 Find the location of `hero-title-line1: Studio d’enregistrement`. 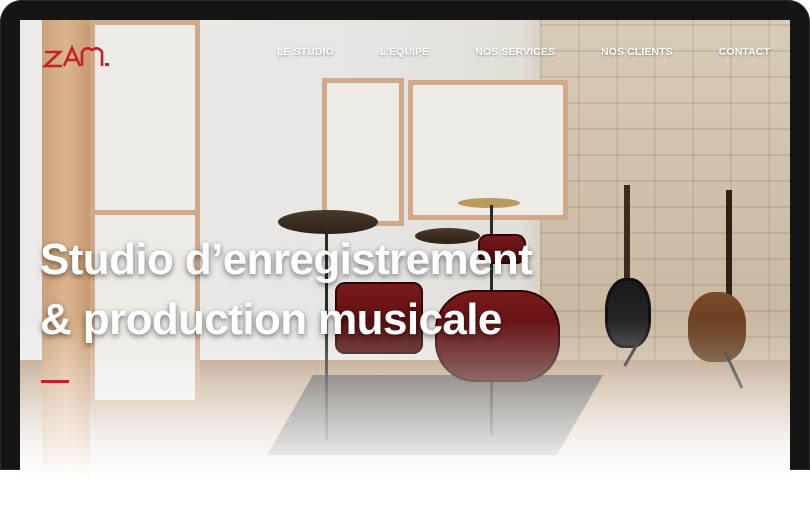

hero-title-line1: Studio d’enregistrement is located at coordinates (286, 259).